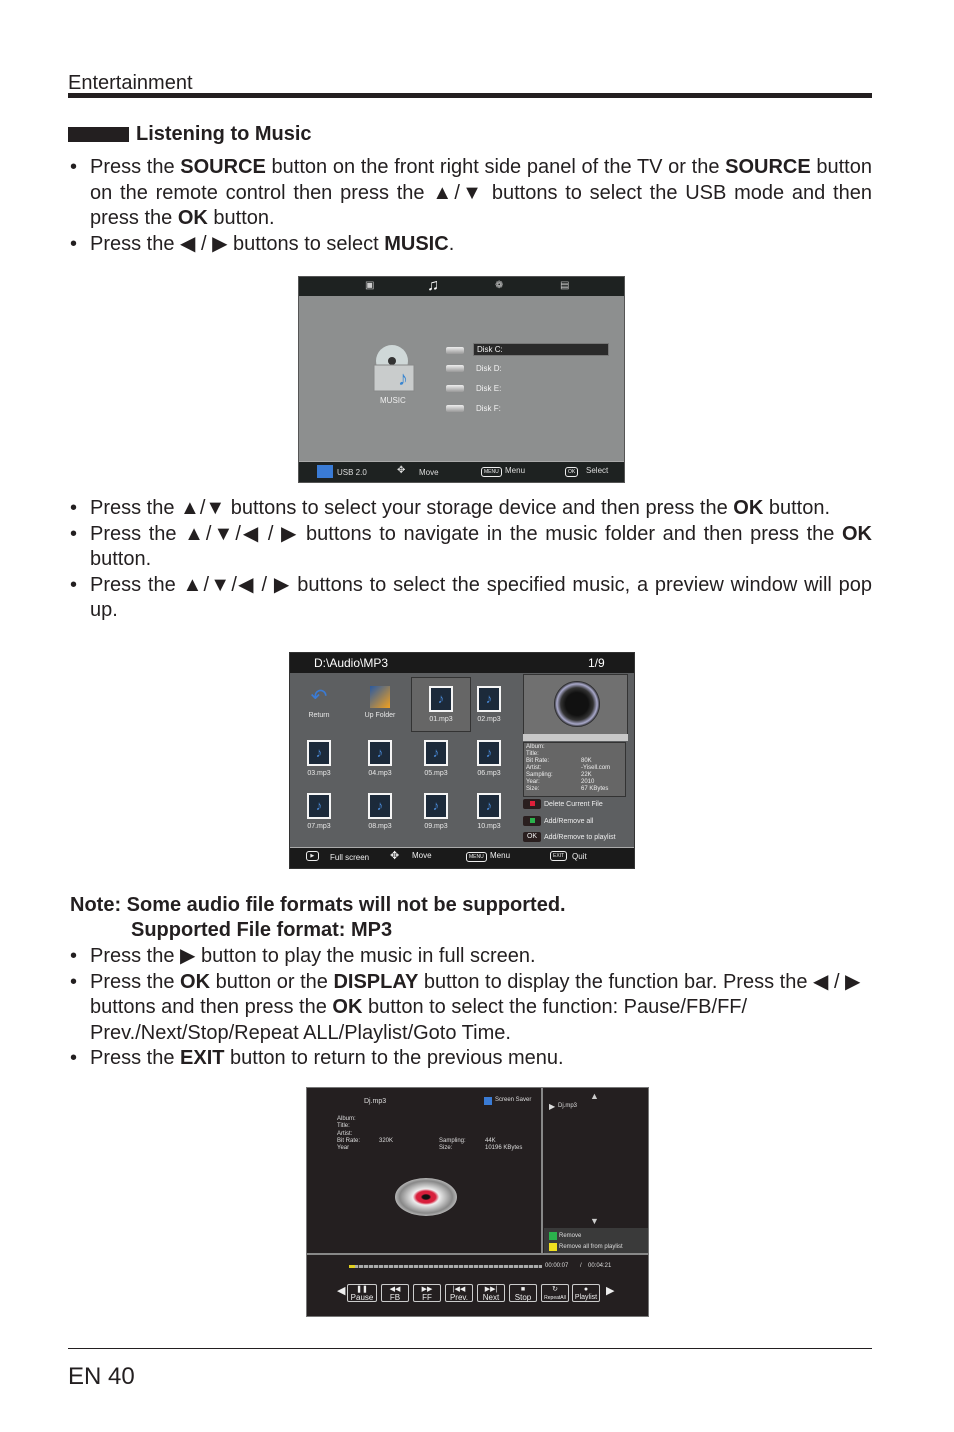  What do you see at coordinates (532, 804) in the screenshot?
I see `red-key-icon` at bounding box center [532, 804].